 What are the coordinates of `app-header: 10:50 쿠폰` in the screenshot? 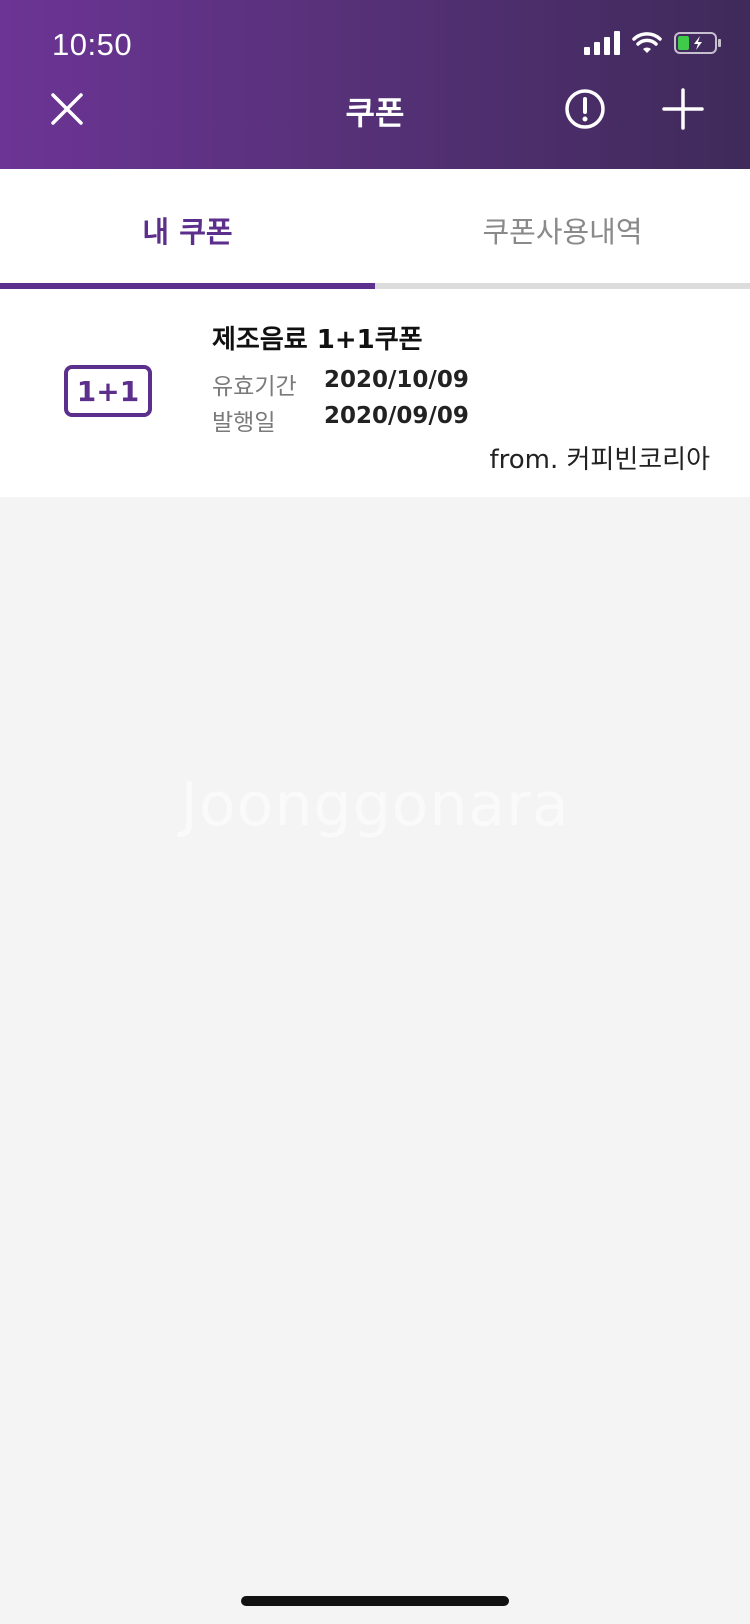 It's located at (375, 84).